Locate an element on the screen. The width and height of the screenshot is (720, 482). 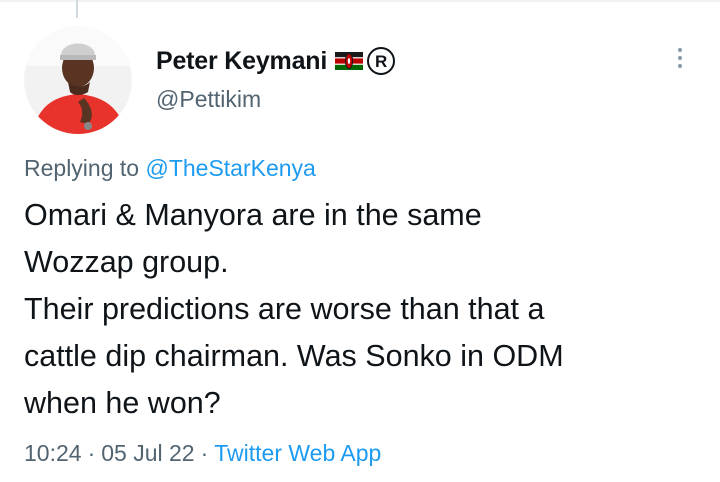
author-display-name: Peter Keymani is located at coordinates (241, 61).